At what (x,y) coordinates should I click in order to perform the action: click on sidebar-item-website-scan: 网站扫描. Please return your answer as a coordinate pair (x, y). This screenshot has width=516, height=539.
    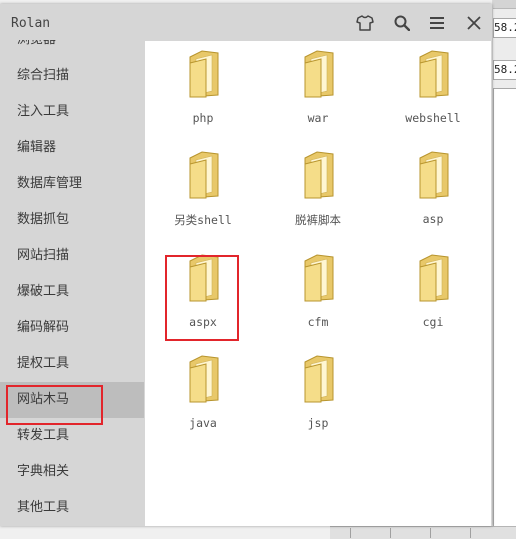
    Looking at the image, I should click on (72, 256).